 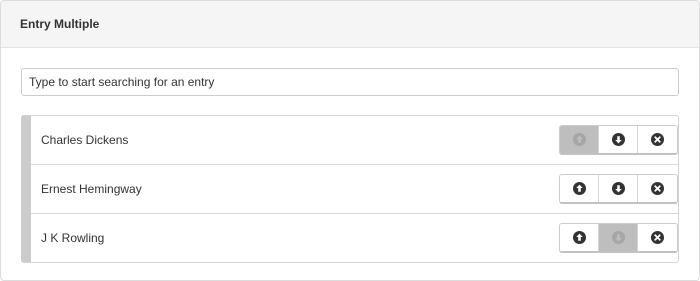 I want to click on search-input, so click(x=350, y=82).